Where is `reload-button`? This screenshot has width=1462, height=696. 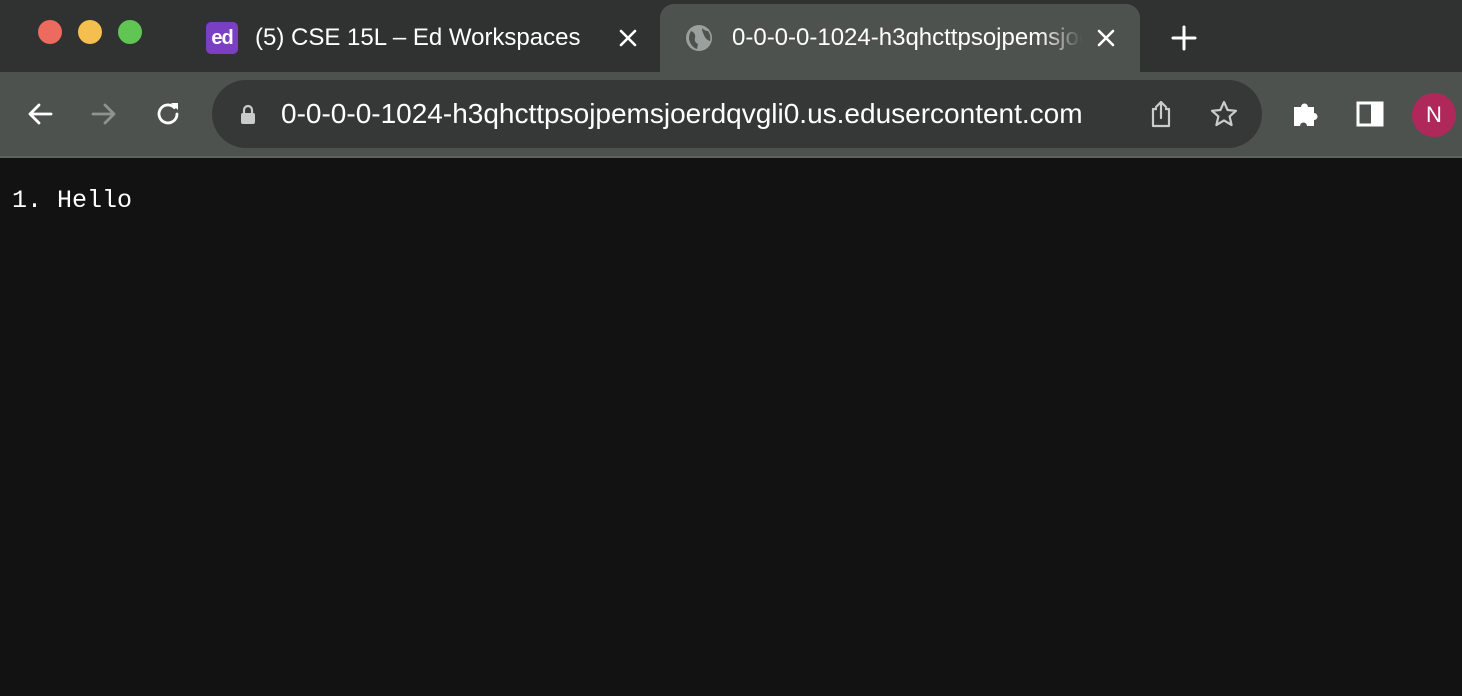 reload-button is located at coordinates (168, 114).